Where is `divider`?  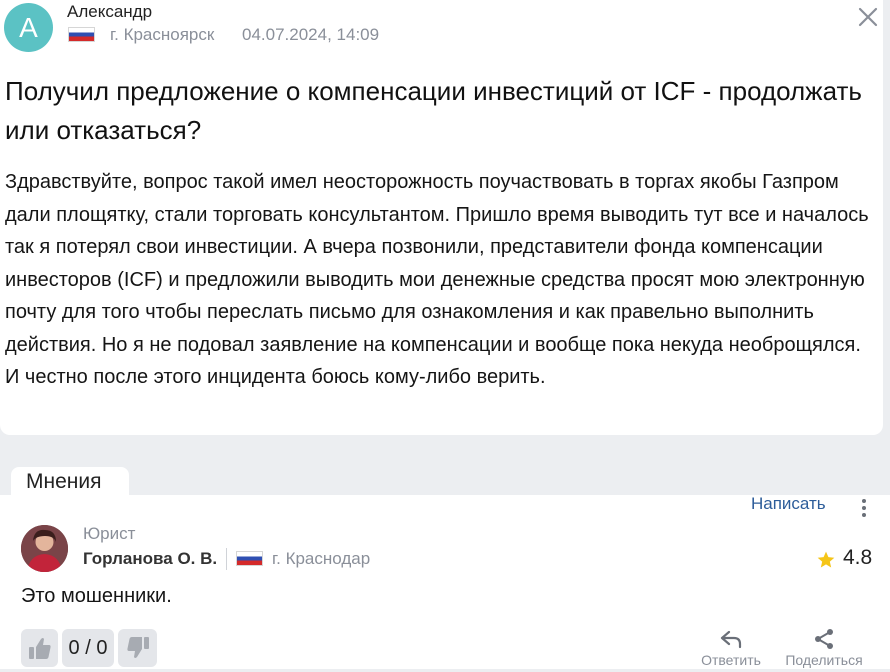
divider is located at coordinates (226, 559).